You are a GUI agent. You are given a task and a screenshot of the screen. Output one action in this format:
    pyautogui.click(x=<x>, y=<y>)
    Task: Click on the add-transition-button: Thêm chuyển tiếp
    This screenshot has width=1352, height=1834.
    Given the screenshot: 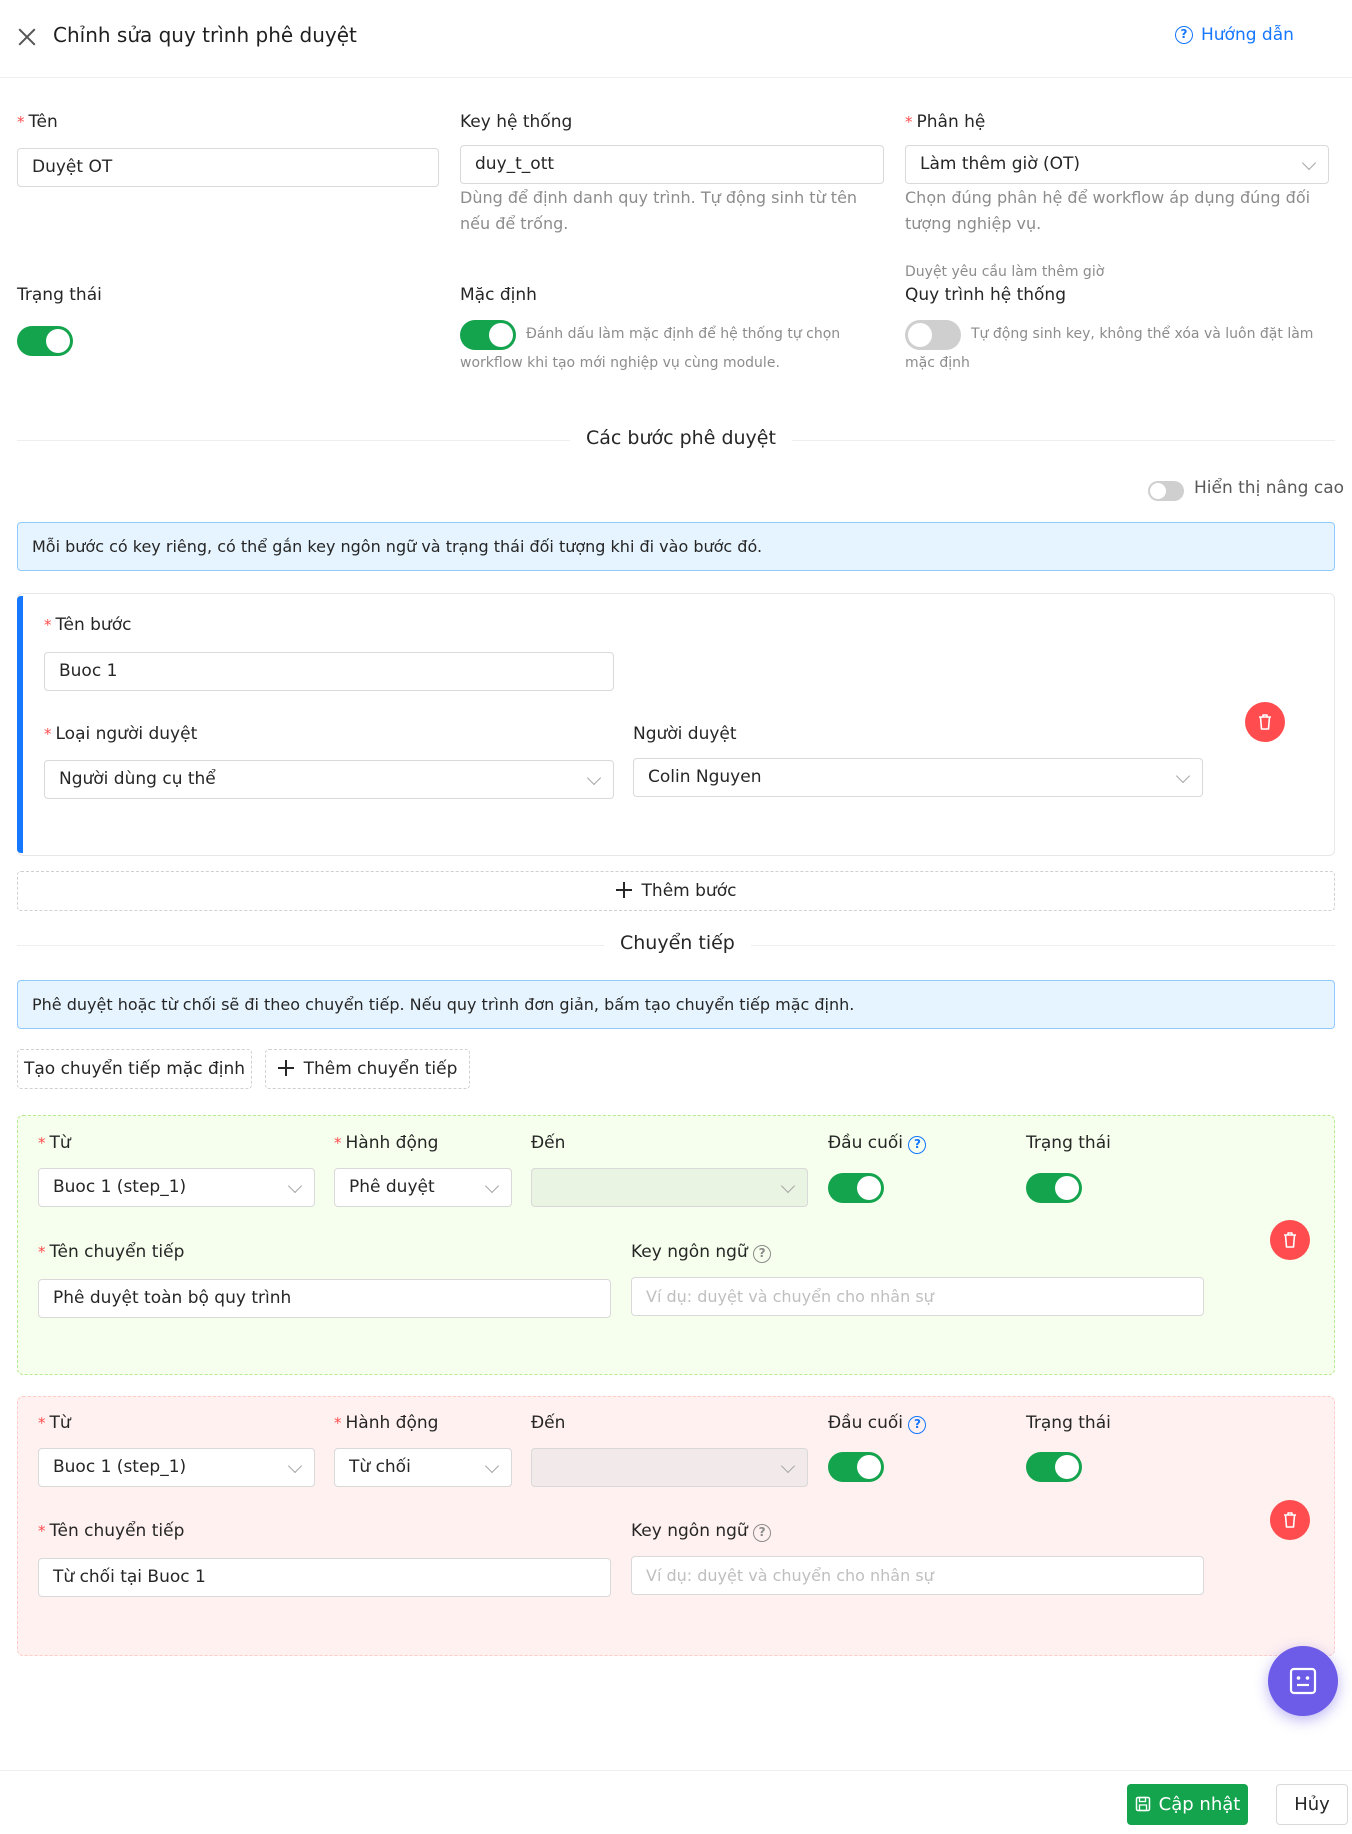 What is the action you would take?
    pyautogui.click(x=367, y=1069)
    